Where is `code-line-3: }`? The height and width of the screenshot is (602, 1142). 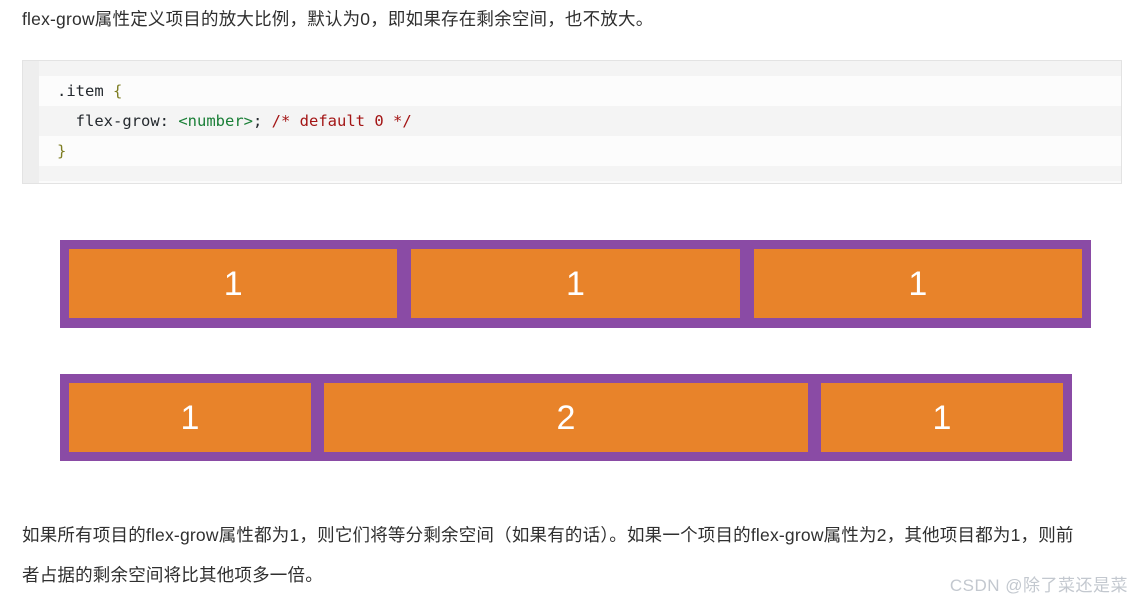
code-line-3: } is located at coordinates (580, 151).